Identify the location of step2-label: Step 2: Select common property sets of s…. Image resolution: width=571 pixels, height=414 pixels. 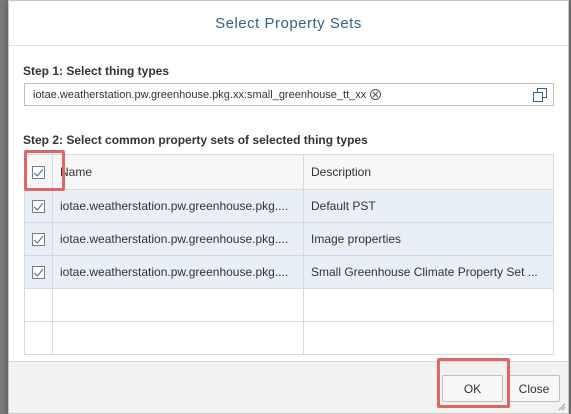
(195, 140).